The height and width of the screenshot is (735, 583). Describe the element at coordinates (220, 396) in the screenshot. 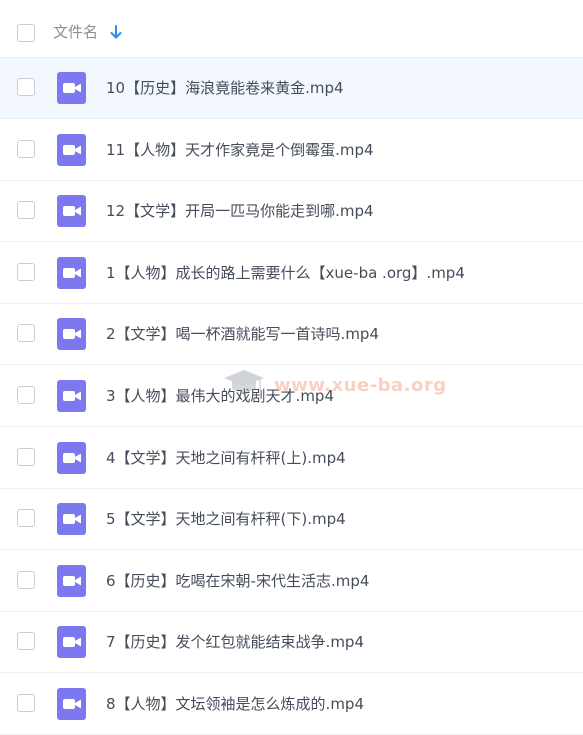

I see `file-name: 3【人物】最伟大的戏剧天才.mp4` at that location.